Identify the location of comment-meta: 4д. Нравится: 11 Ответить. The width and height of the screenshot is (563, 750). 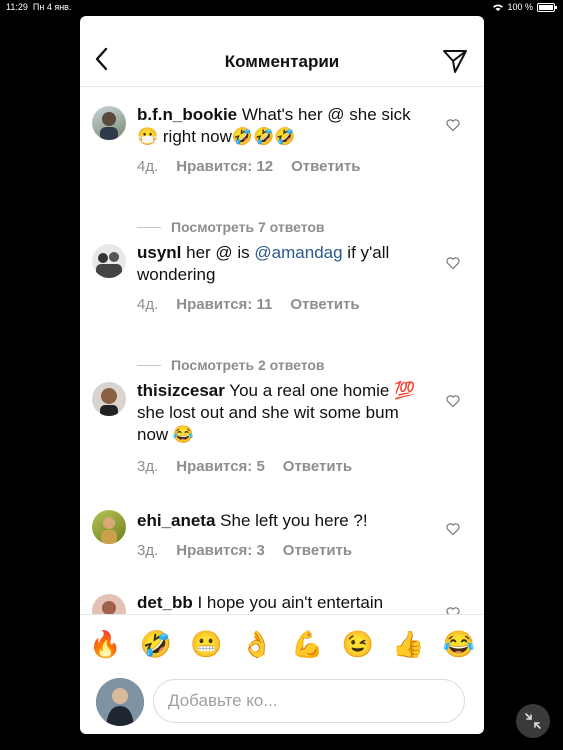
(248, 304).